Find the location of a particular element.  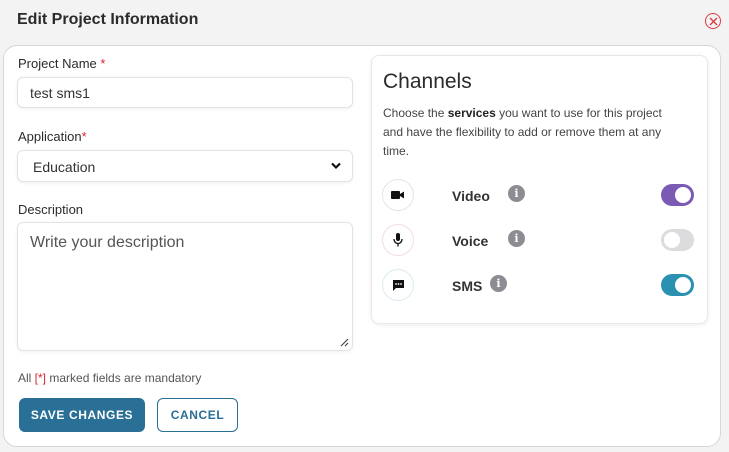

channel-label: SMS is located at coordinates (467, 286).